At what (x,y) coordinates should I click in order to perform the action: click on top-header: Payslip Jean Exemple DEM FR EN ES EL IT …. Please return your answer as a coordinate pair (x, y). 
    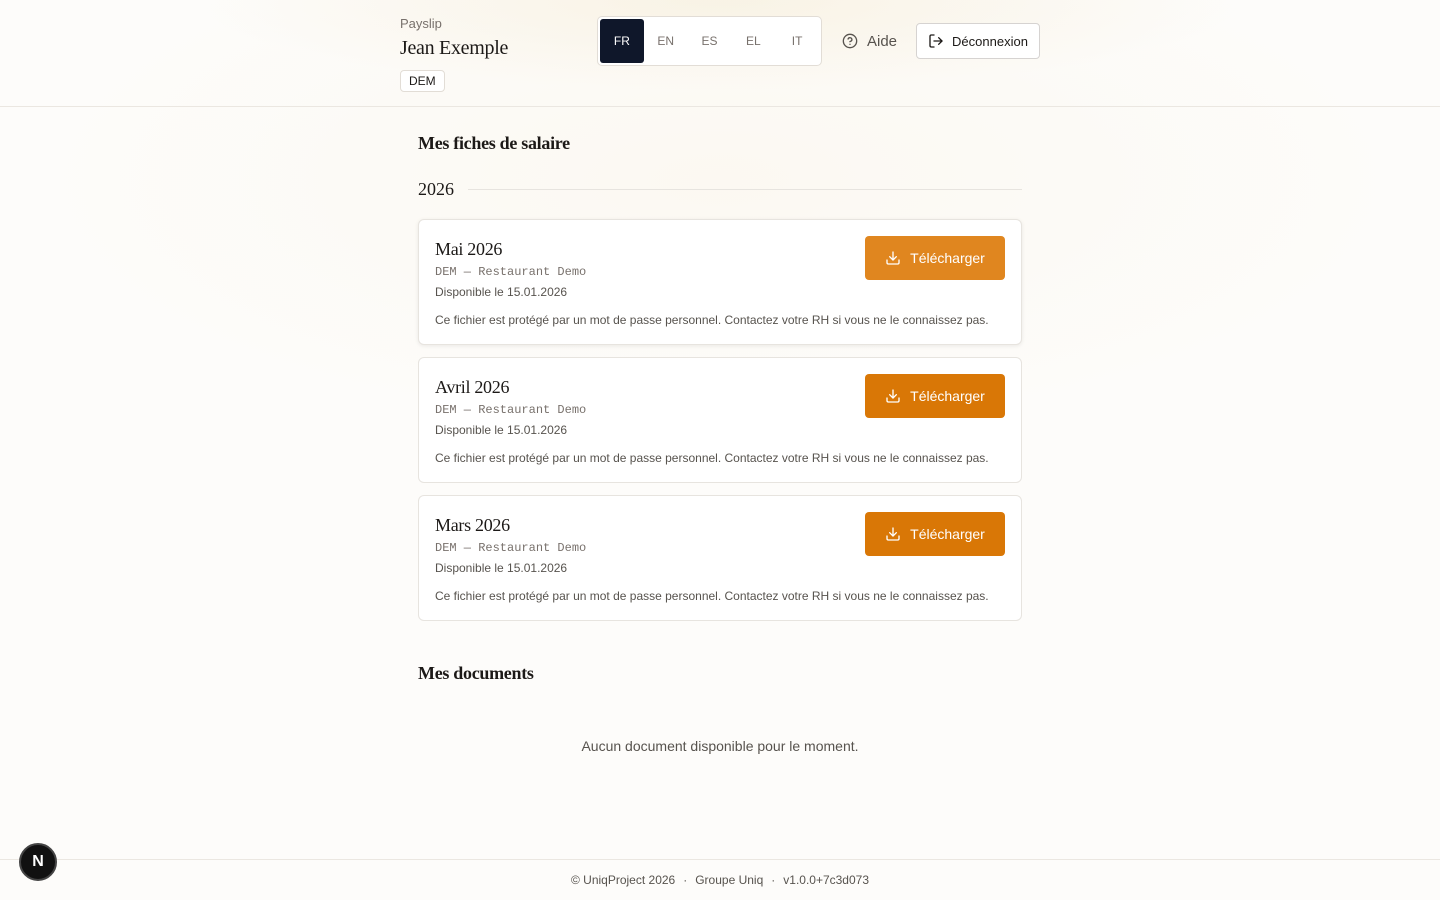
    Looking at the image, I should click on (720, 53).